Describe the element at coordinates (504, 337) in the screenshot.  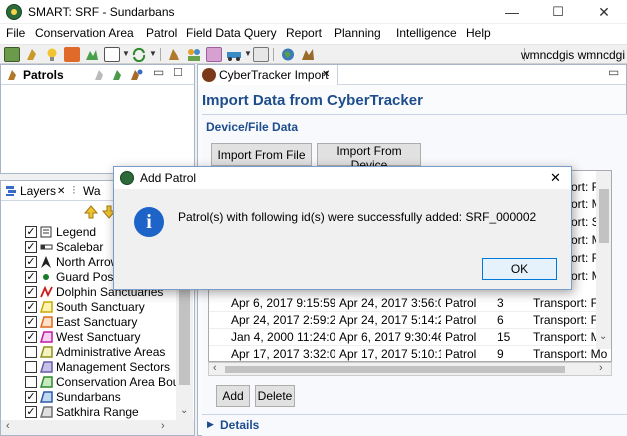
I see `table-cell: 15` at that location.